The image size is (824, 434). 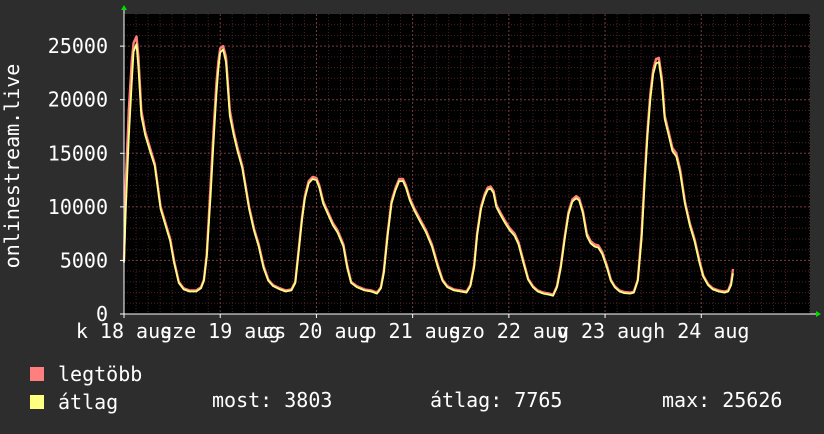 What do you see at coordinates (818, 314) in the screenshot?
I see `x-axis-arrow` at bounding box center [818, 314].